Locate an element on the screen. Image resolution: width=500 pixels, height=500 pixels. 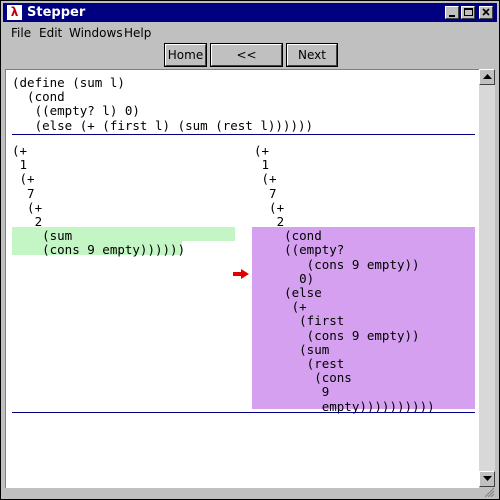
down-arrow-icon is located at coordinates (487, 478).